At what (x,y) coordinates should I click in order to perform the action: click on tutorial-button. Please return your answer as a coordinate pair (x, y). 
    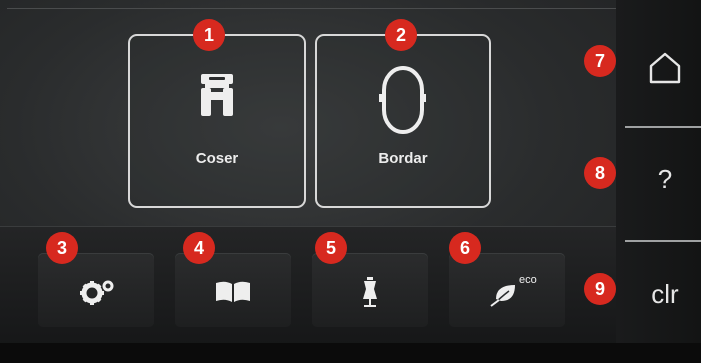
    Looking at the image, I should click on (233, 290).